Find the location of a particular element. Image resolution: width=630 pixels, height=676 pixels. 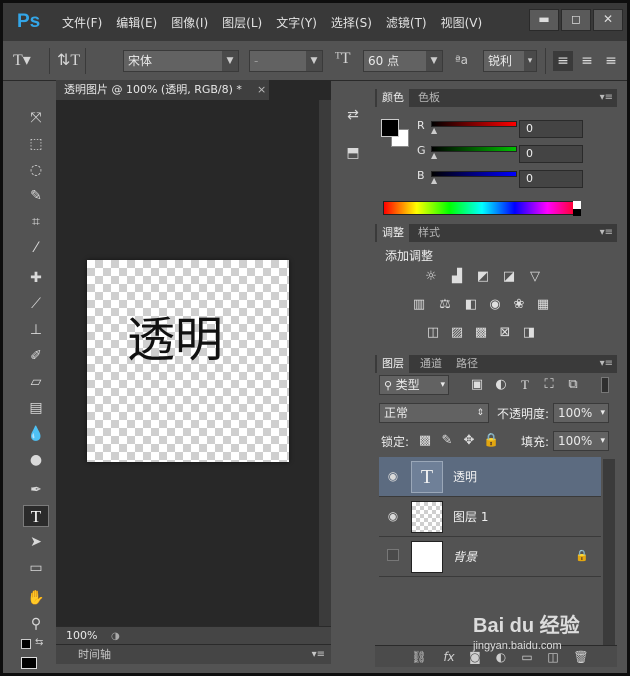

visibility-toggle-off is located at coordinates (393, 555).